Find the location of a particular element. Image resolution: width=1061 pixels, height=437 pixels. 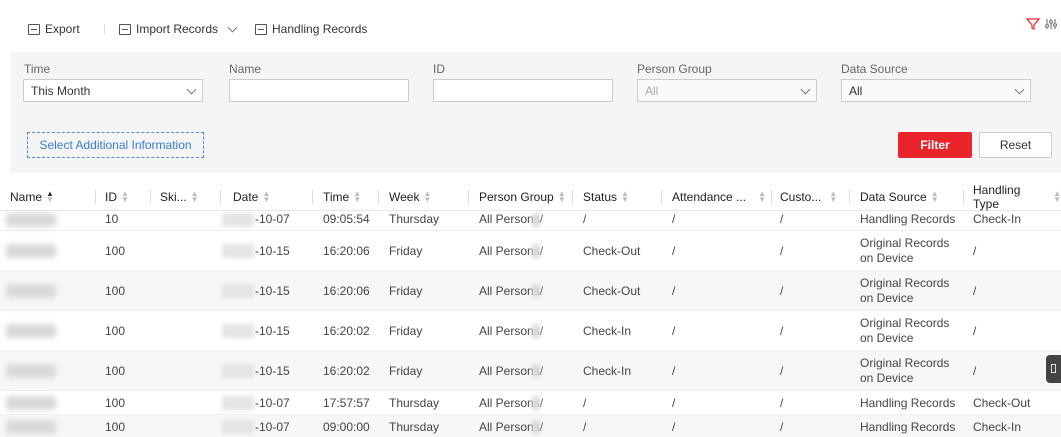

cell-handling-type: Check-Out is located at coordinates (1002, 402).